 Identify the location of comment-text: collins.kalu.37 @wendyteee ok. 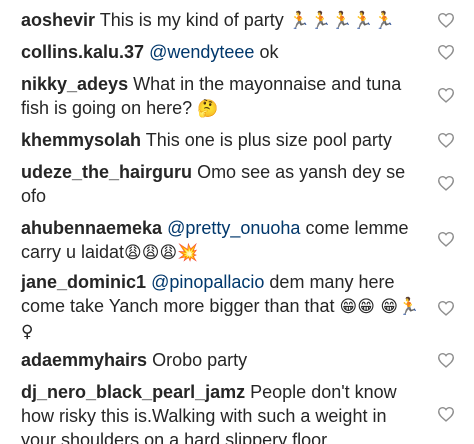
(221, 52).